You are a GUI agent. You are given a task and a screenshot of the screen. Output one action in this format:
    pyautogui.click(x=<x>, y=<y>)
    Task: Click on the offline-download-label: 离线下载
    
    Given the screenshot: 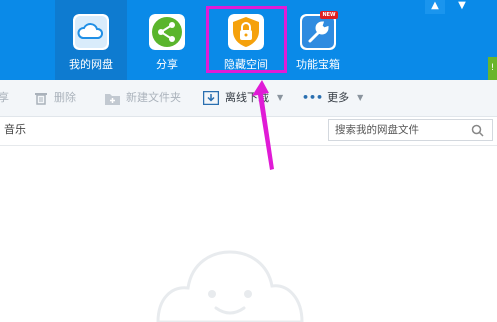 What is the action you would take?
    pyautogui.click(x=247, y=97)
    